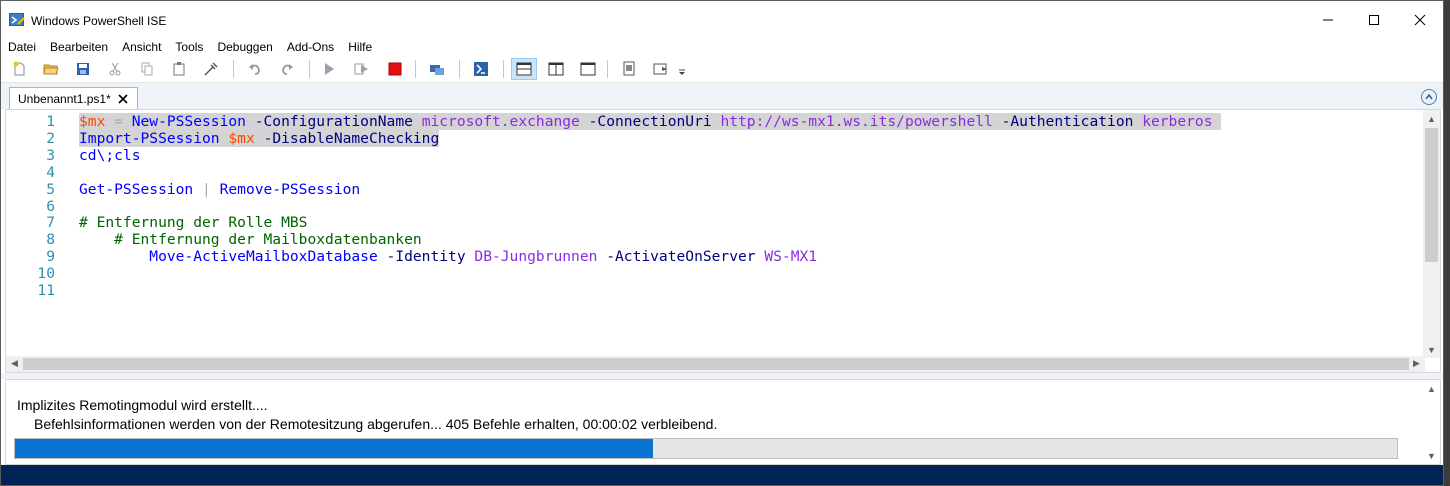 The width and height of the screenshot is (1450, 486). I want to click on collapse-script-pane-button, so click(1429, 97).